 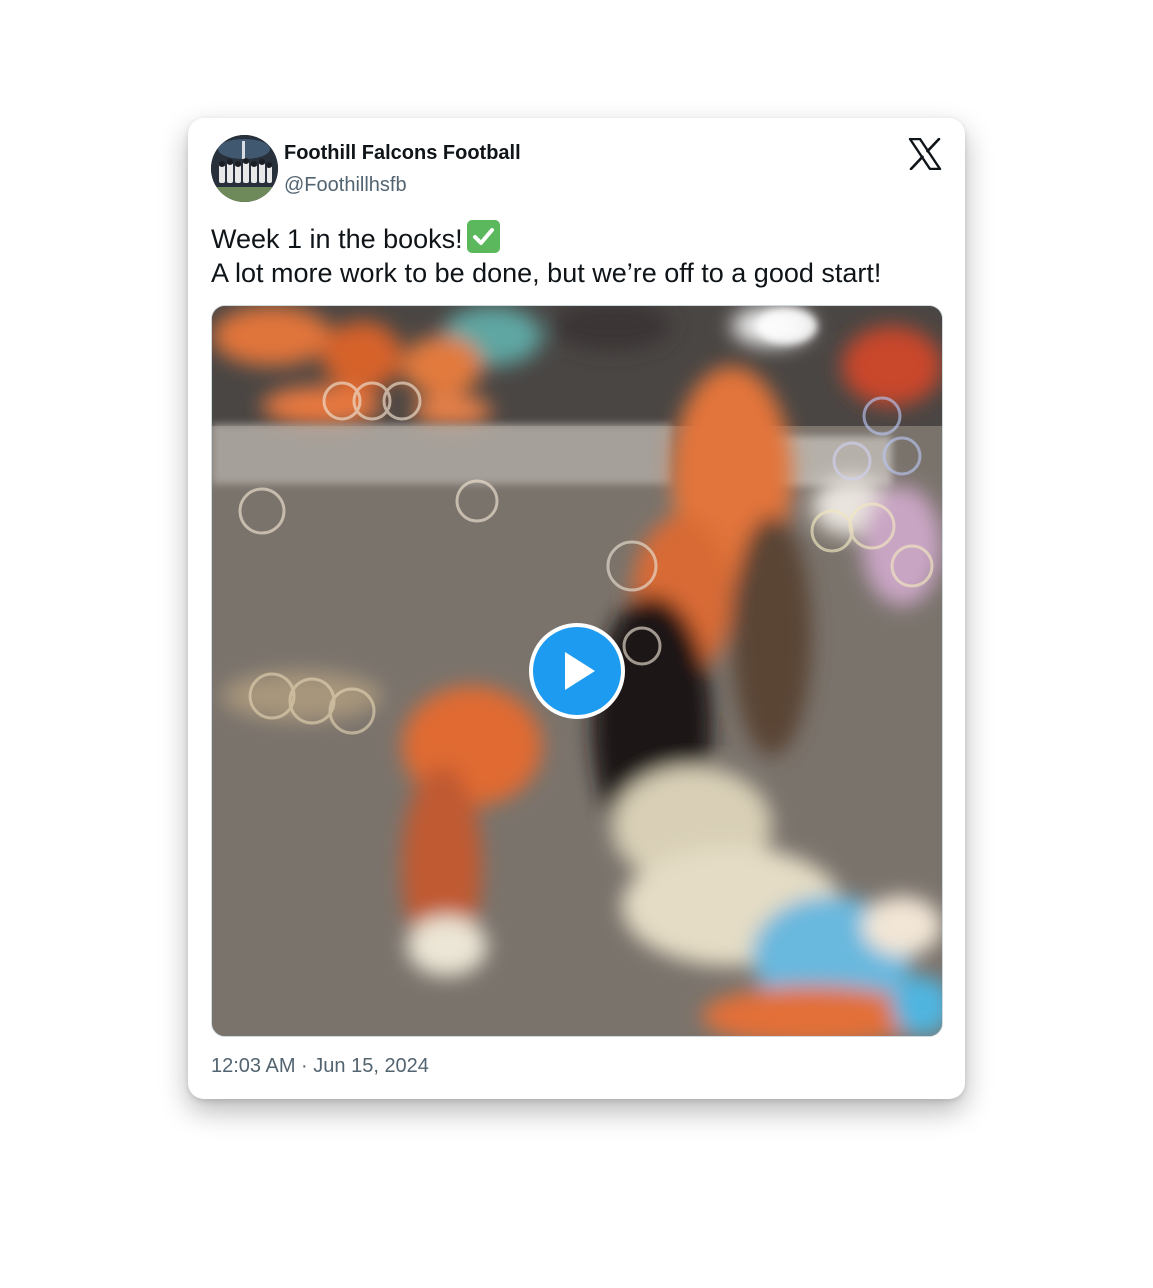 What do you see at coordinates (345, 185) in the screenshot?
I see `author-handle: @Foothillhsfb` at bounding box center [345, 185].